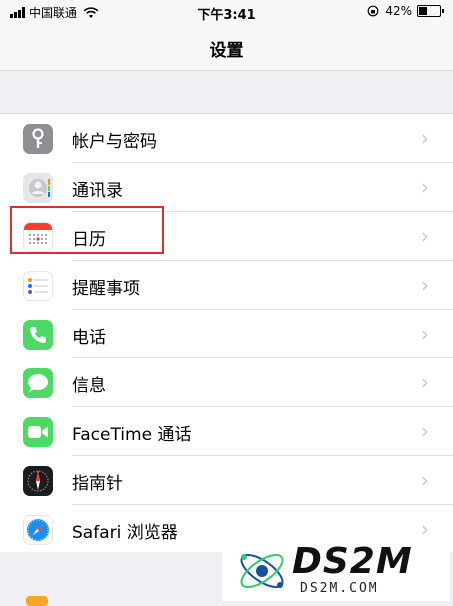 Image resolution: width=453 pixels, height=606 pixels. What do you see at coordinates (114, 142) in the screenshot?
I see `row-label: 帐户与密码` at bounding box center [114, 142].